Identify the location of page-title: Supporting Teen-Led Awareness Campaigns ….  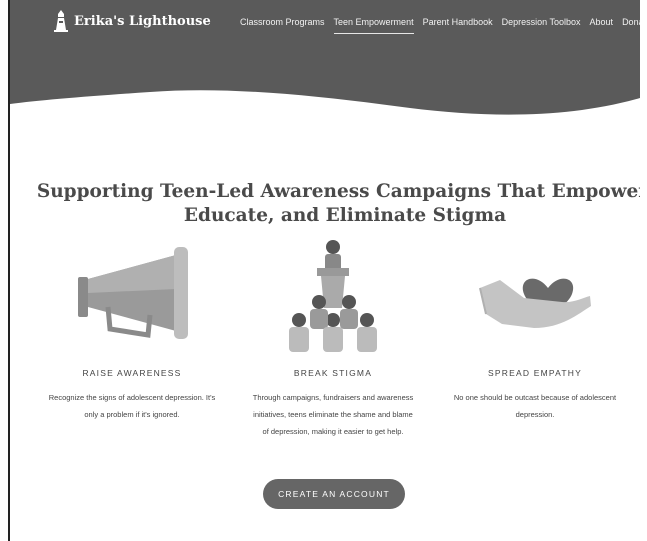
(336, 204).